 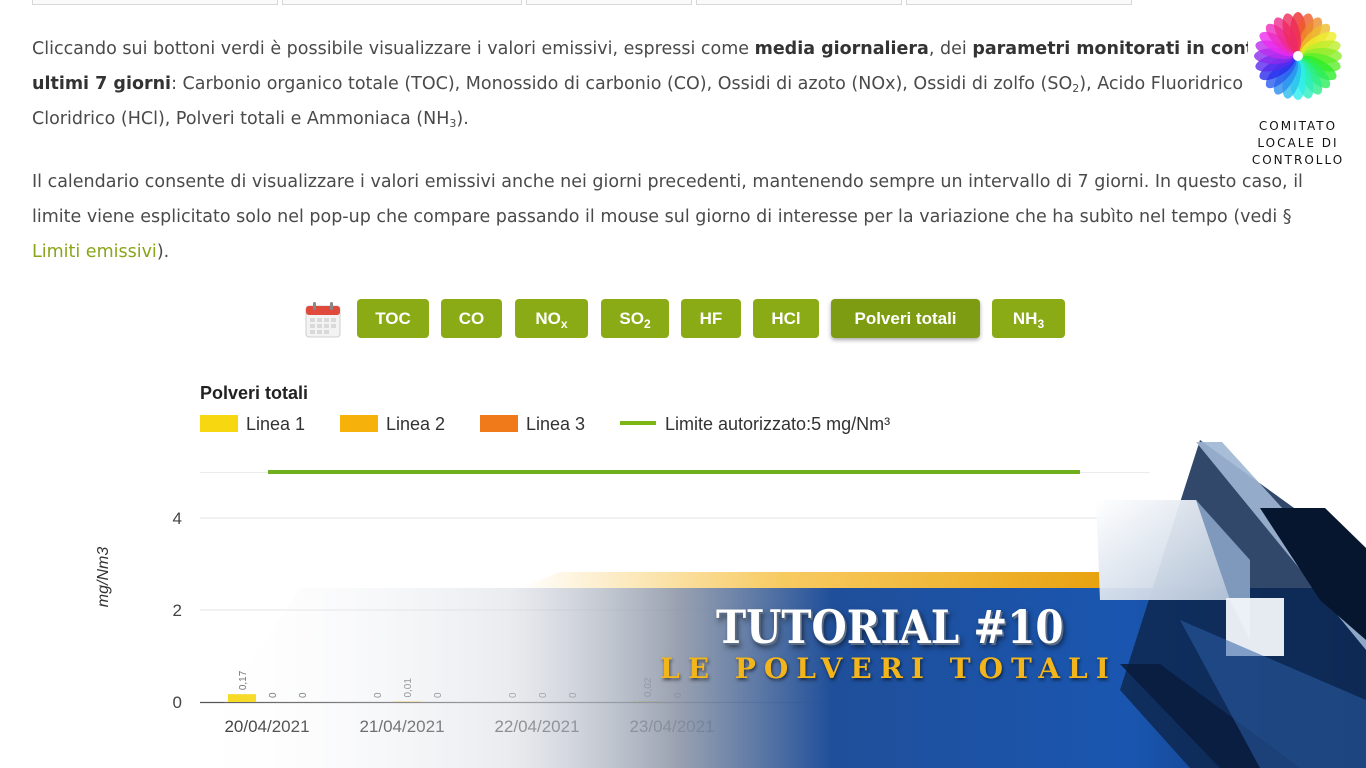 I want to click on hcl-button: HCl, so click(x=786, y=318).